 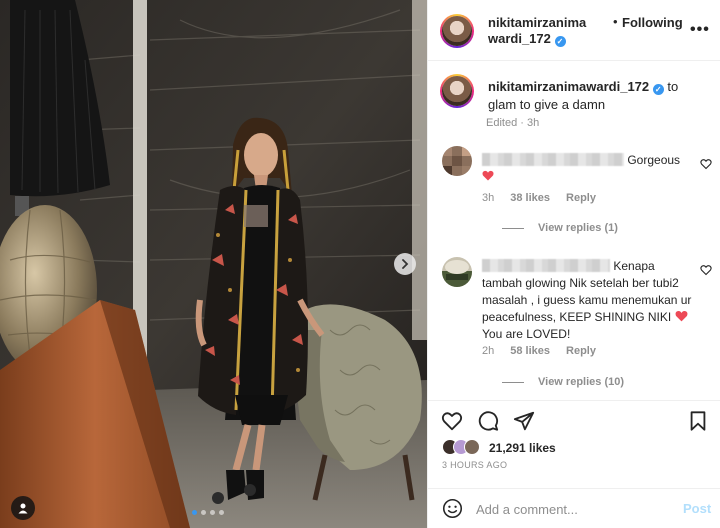 I want to click on comment-likes: 58 likes, so click(x=530, y=351).